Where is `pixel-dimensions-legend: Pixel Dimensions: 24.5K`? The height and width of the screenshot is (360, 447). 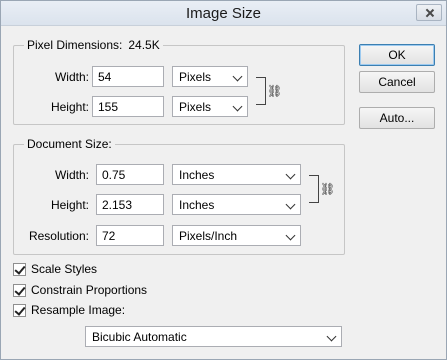 pixel-dimensions-legend: Pixel Dimensions: 24.5K is located at coordinates (93, 45).